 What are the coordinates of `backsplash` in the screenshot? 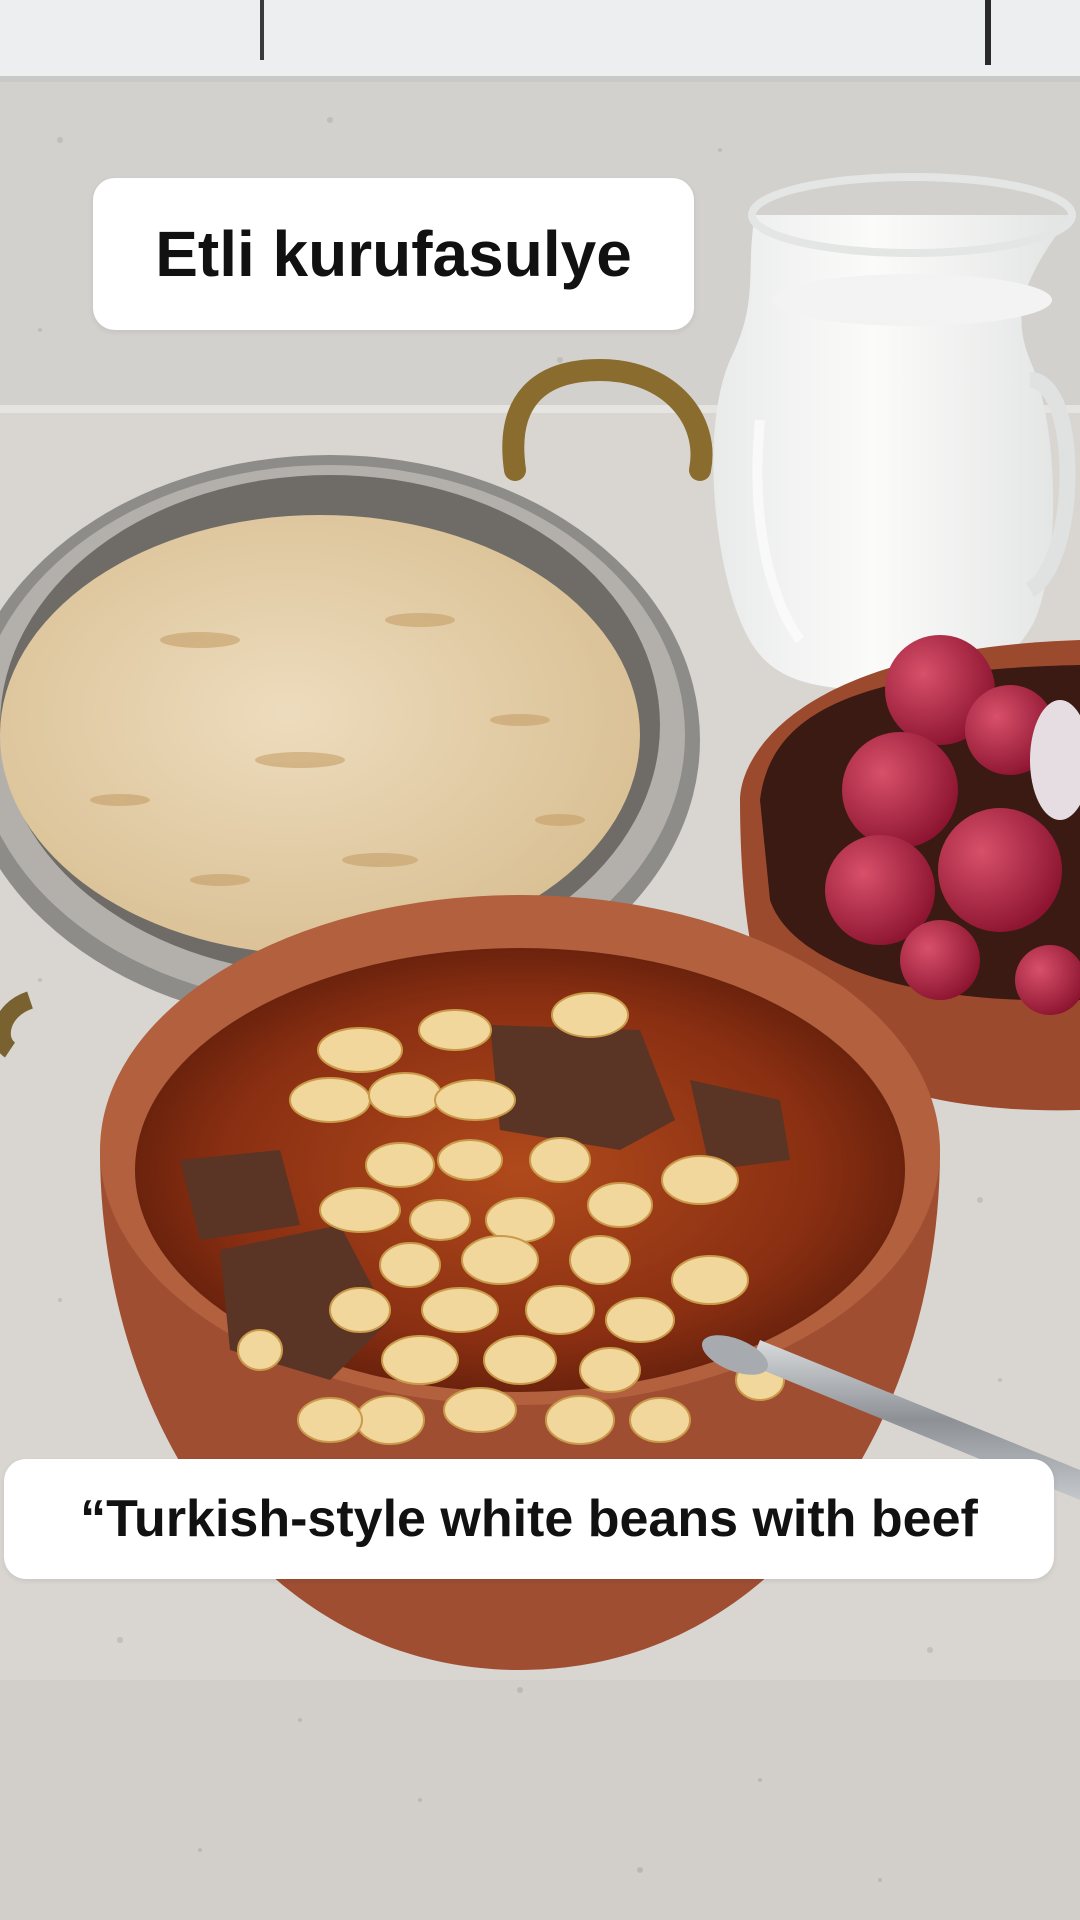 It's located at (540, 41).